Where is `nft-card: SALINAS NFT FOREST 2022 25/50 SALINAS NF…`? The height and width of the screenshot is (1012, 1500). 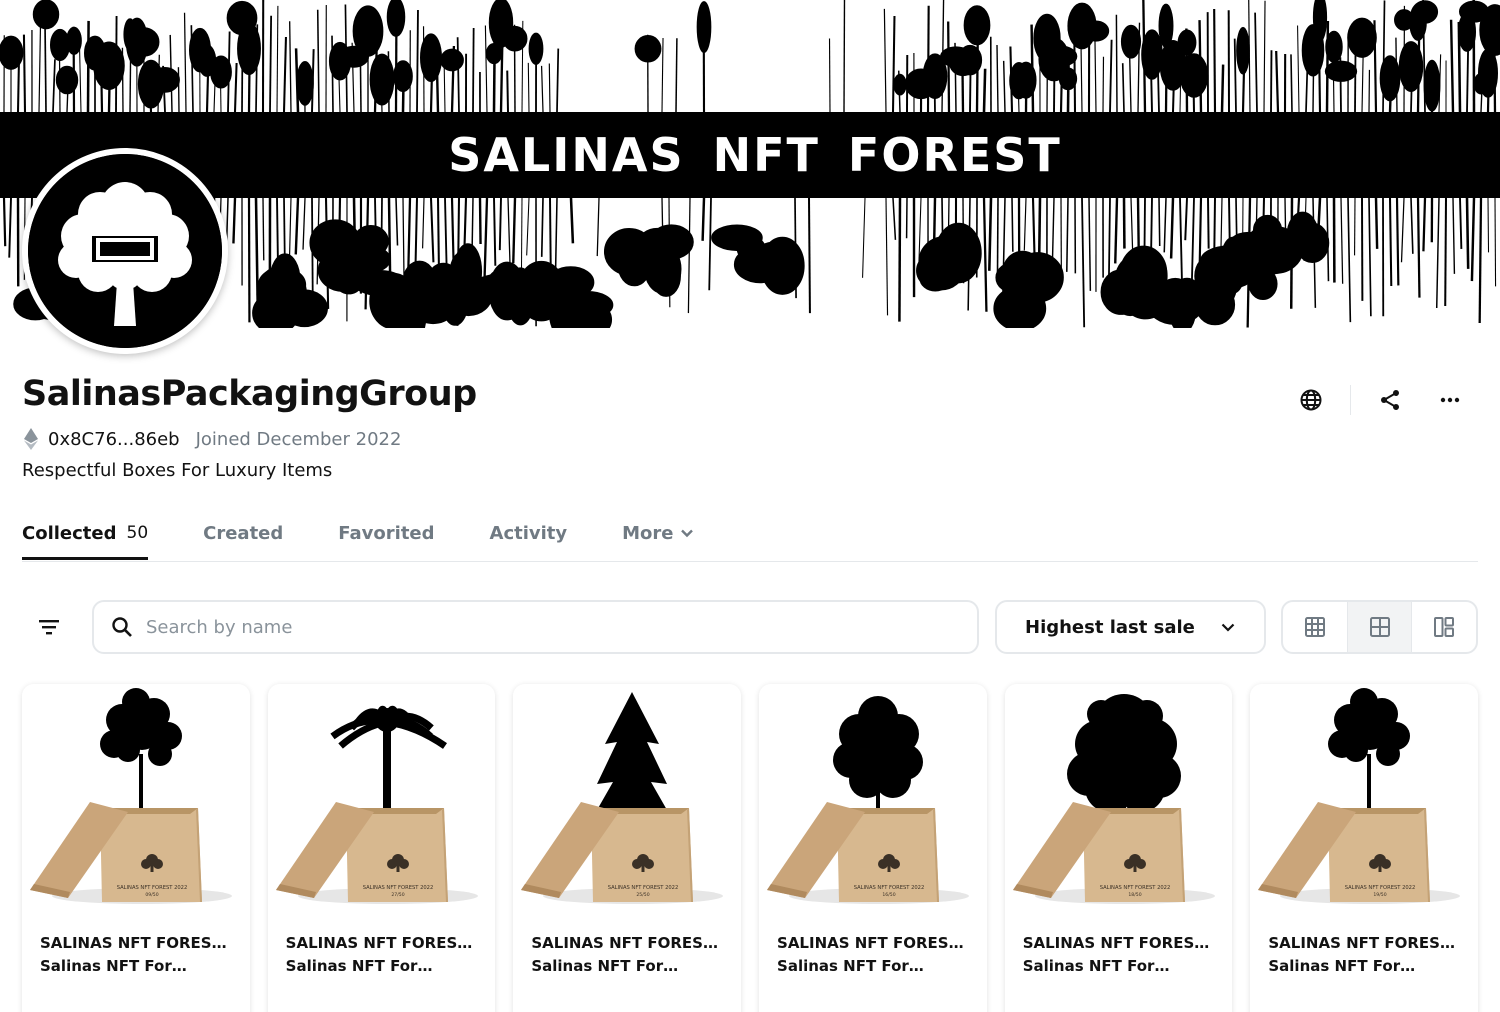 nft-card: SALINAS NFT FOREST 2022 25/50 SALINAS NF… is located at coordinates (627, 848).